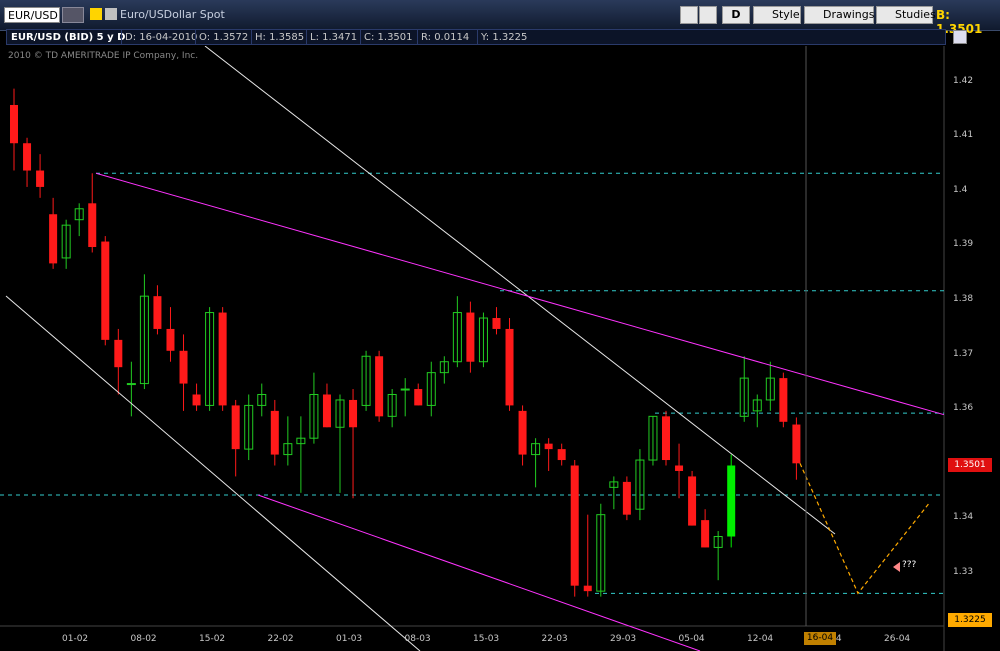  I want to click on y-value: Y: 1.3225, so click(504, 37).